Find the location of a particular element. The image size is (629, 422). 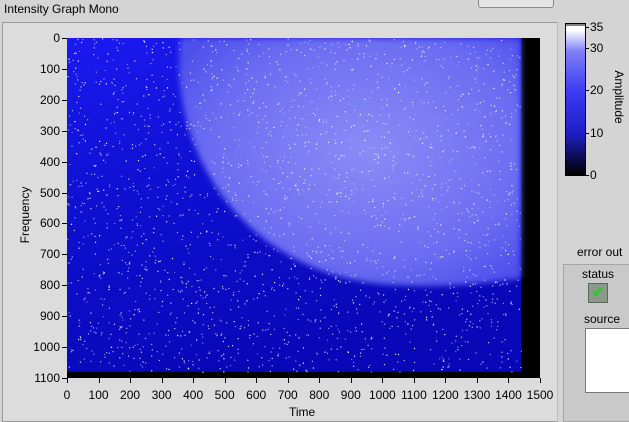

x-axis-title: Time is located at coordinates (302, 412).